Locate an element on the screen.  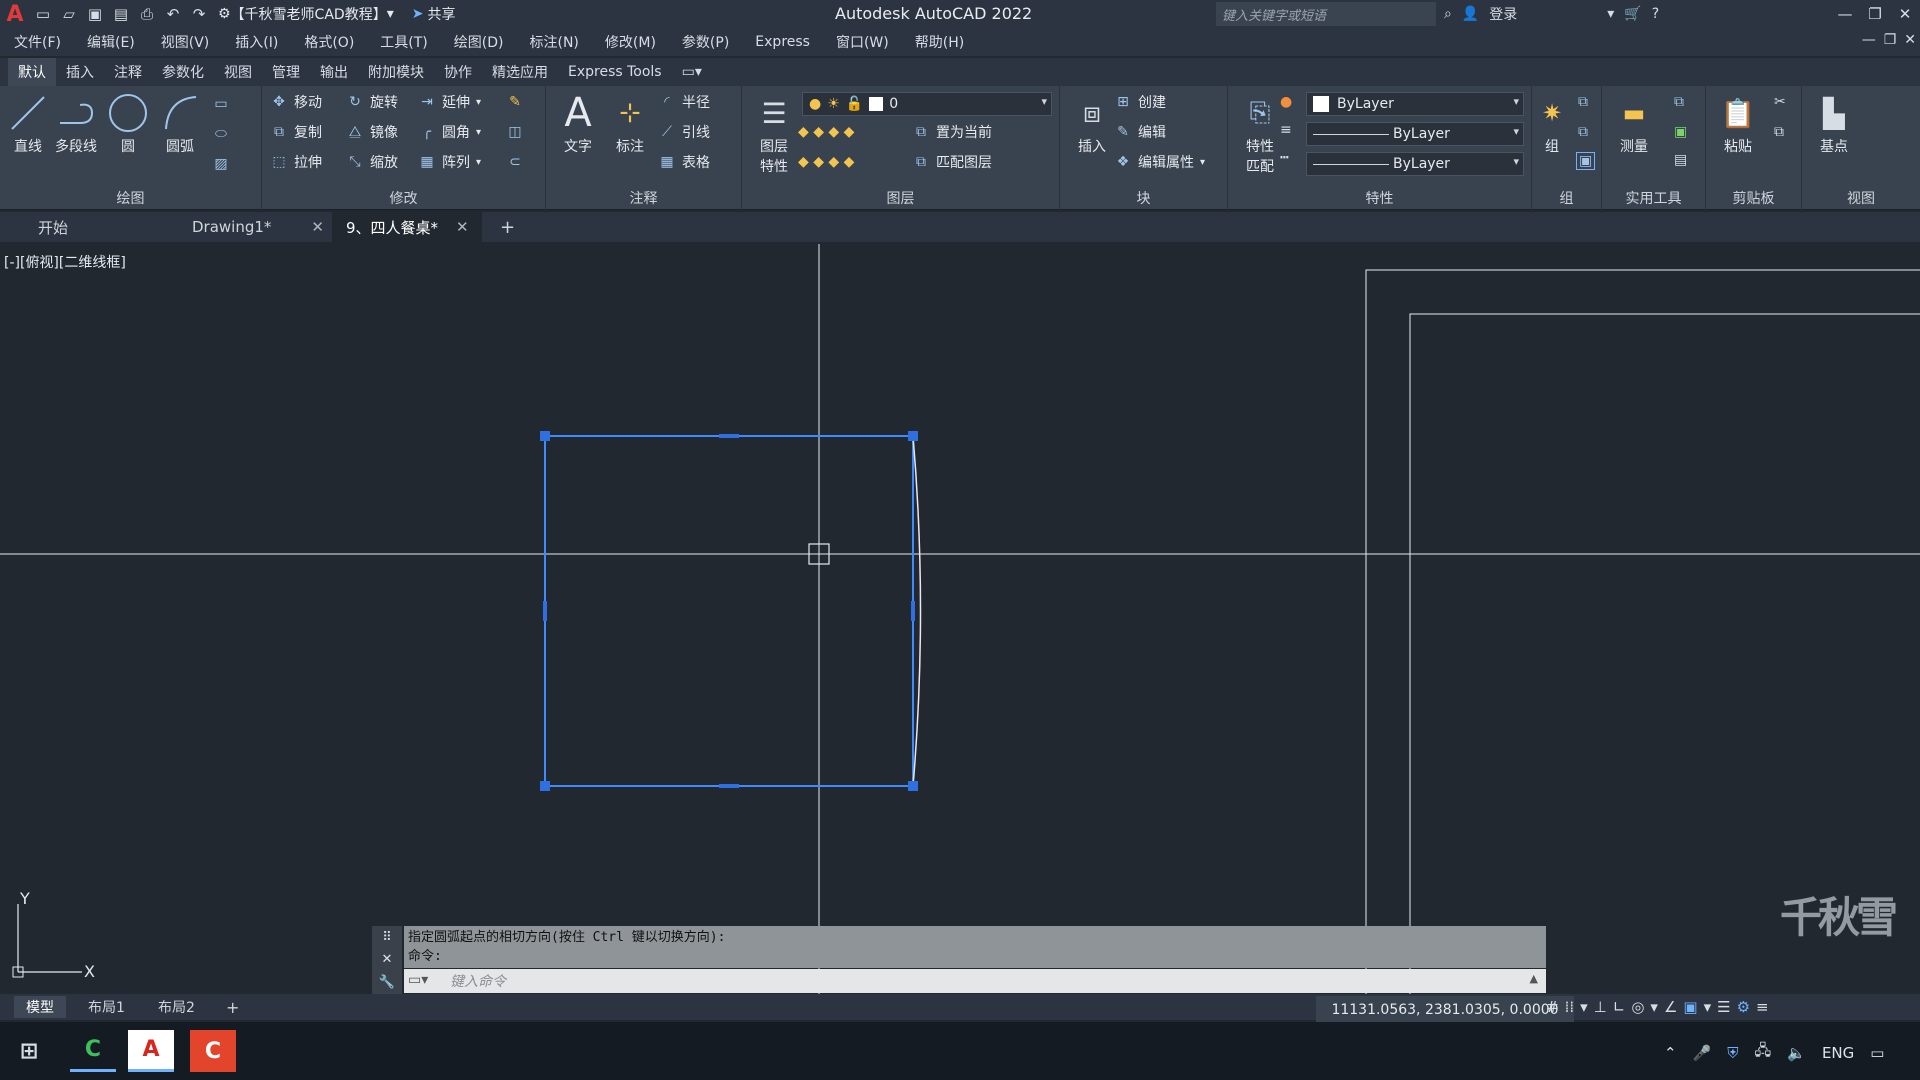
tab-output: 输出 is located at coordinates (334, 72).